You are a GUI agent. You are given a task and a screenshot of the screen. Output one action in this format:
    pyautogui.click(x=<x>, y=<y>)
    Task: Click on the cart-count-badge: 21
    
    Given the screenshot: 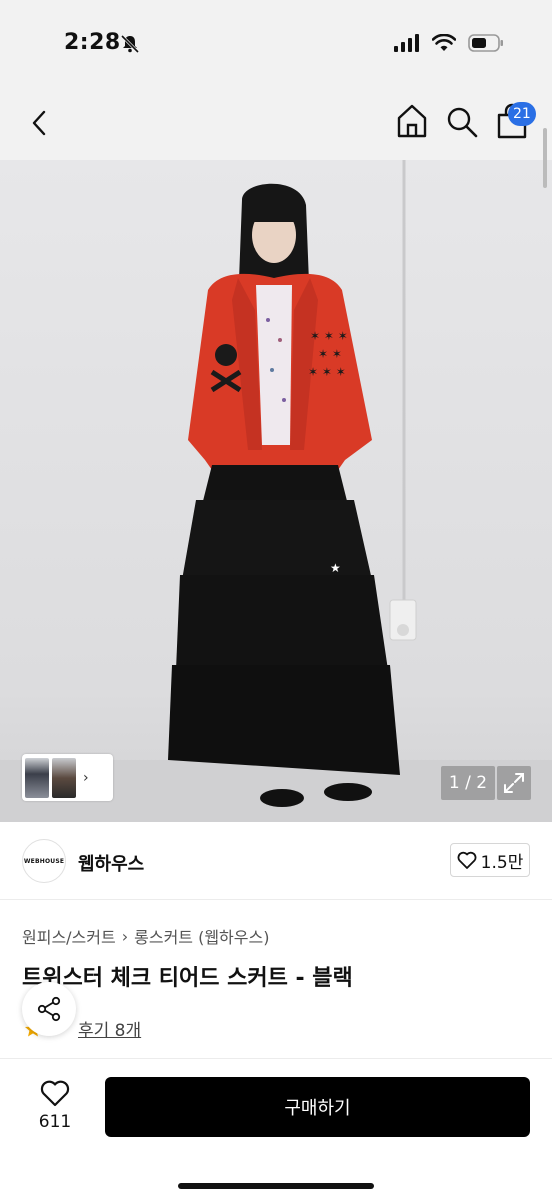 What is the action you would take?
    pyautogui.click(x=522, y=114)
    